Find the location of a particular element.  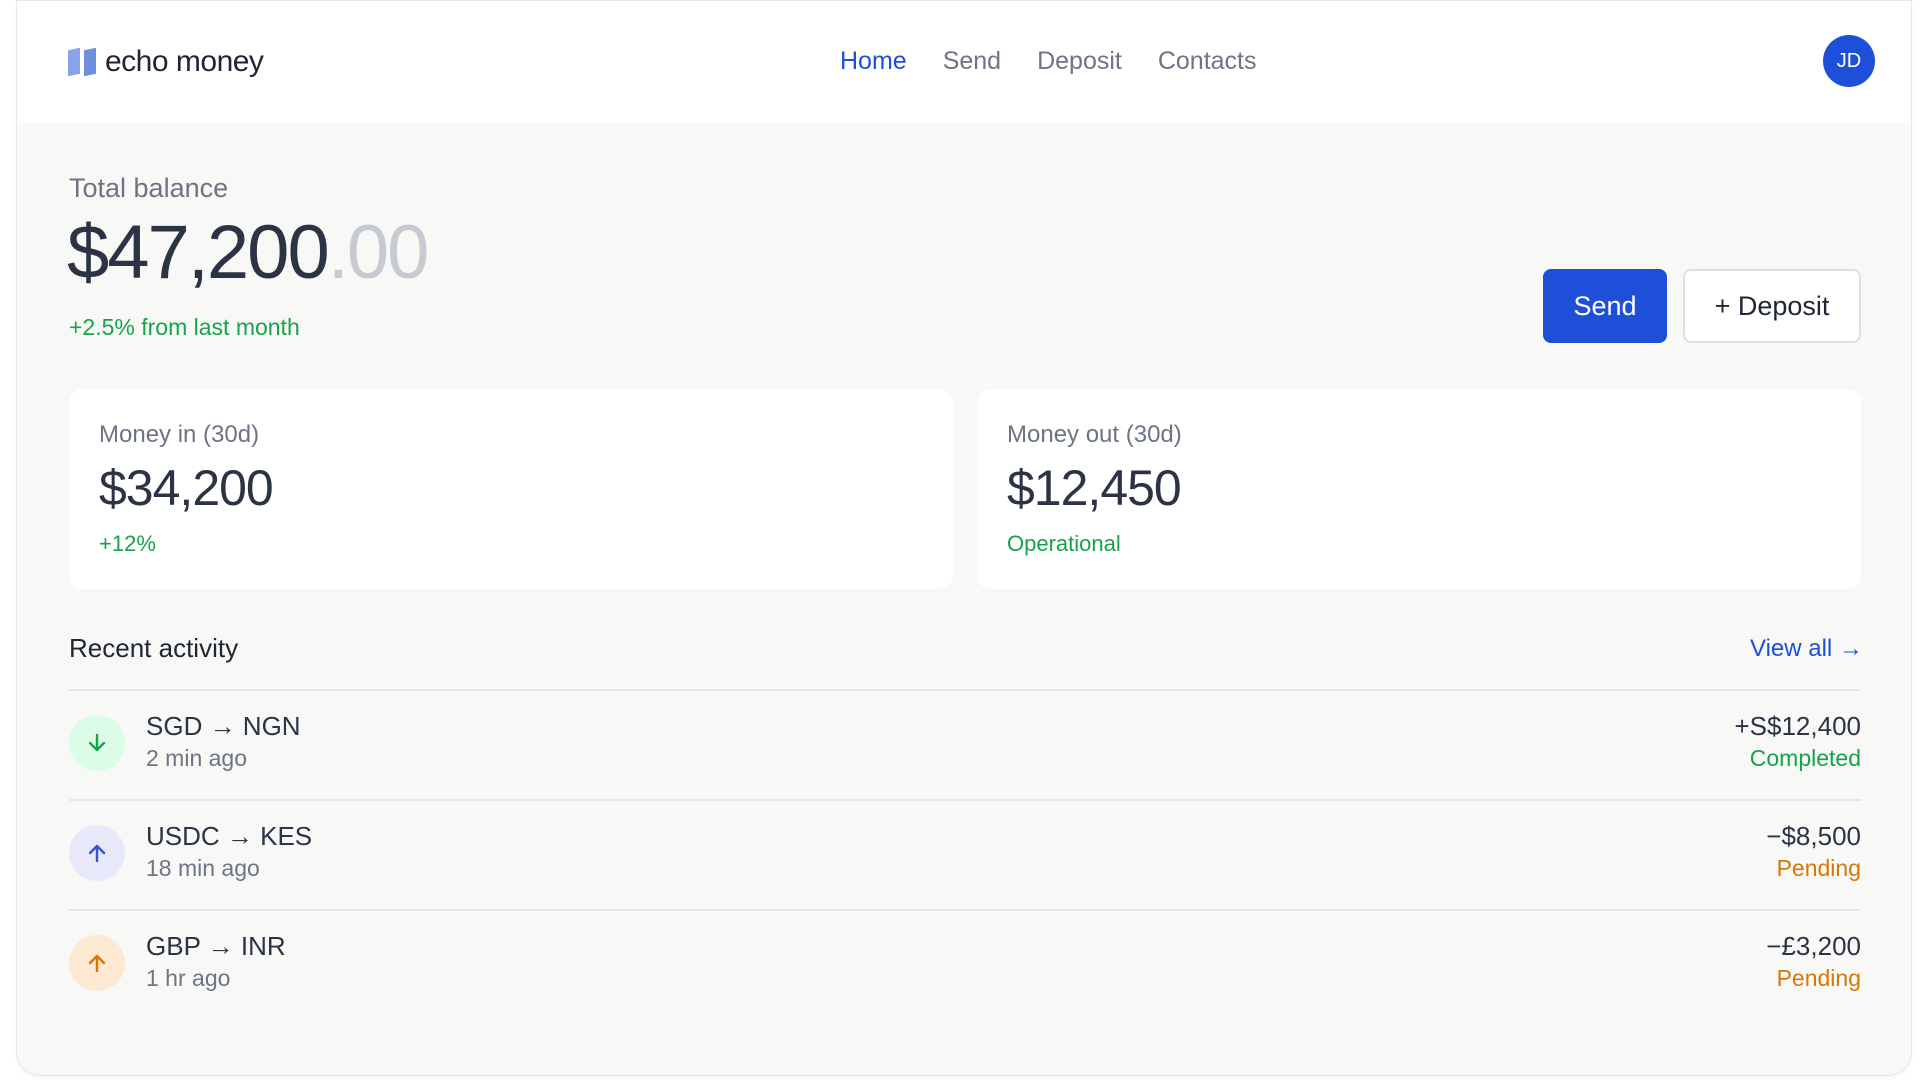

deposit-button: + Deposit is located at coordinates (1772, 306).